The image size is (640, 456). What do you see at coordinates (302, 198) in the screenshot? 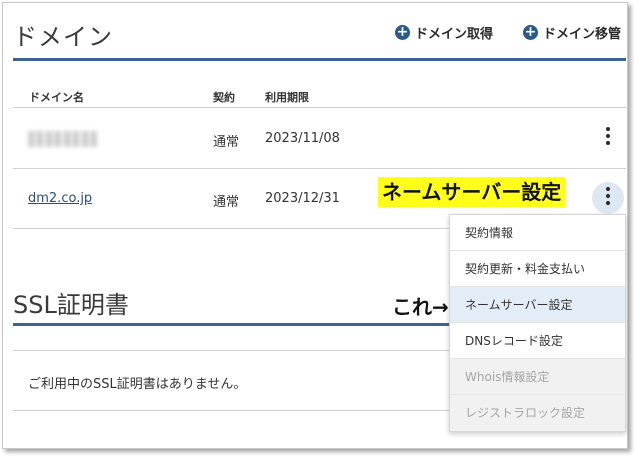
I see `row-expiry: 2023/12/31` at bounding box center [302, 198].